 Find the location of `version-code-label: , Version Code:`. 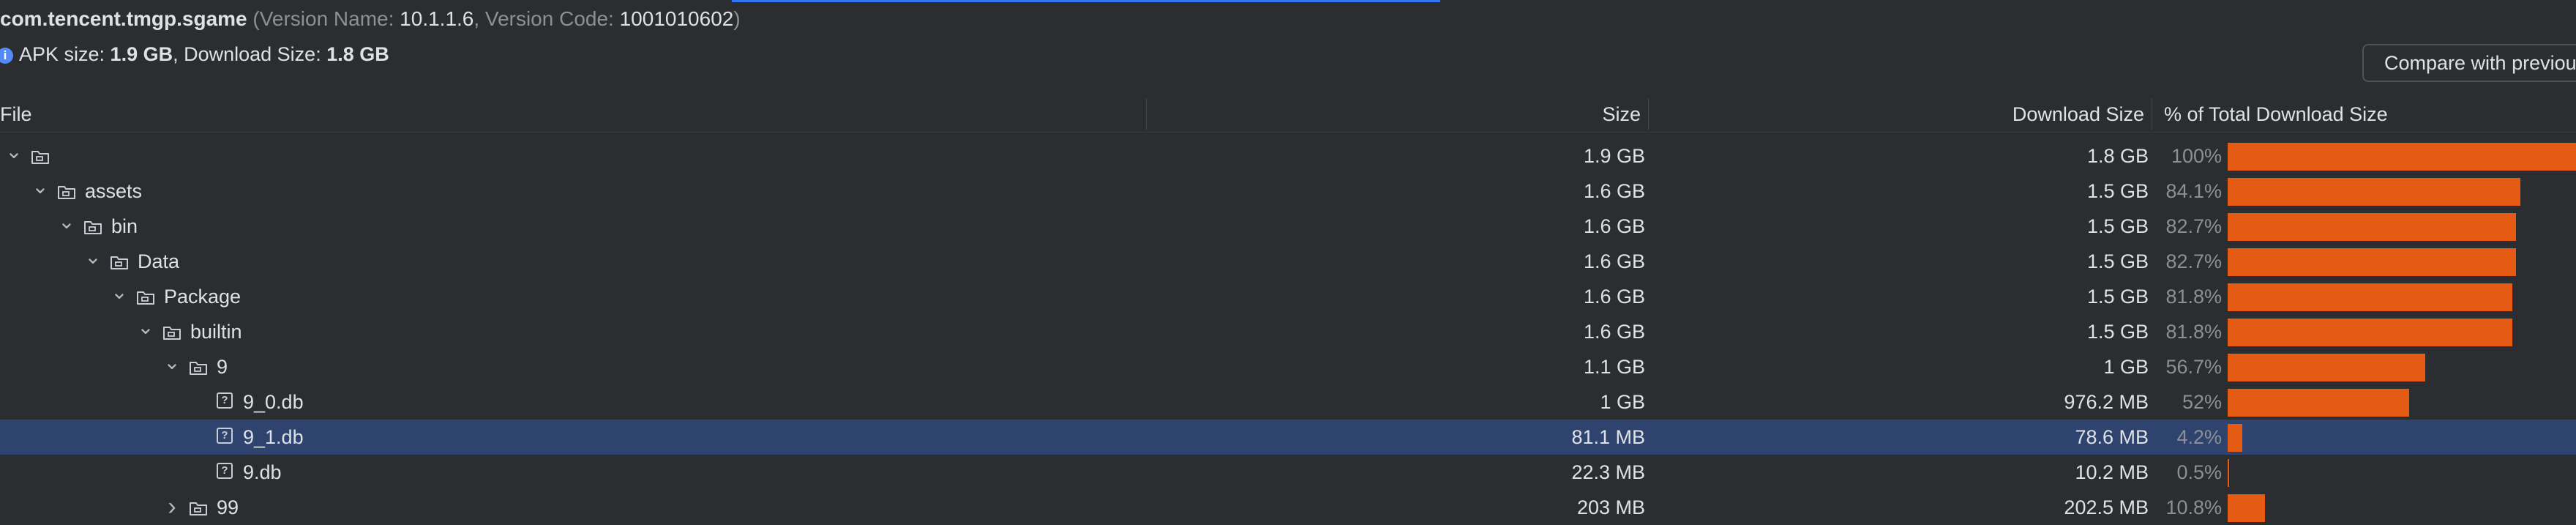

version-code-label: , Version Code: is located at coordinates (546, 18).